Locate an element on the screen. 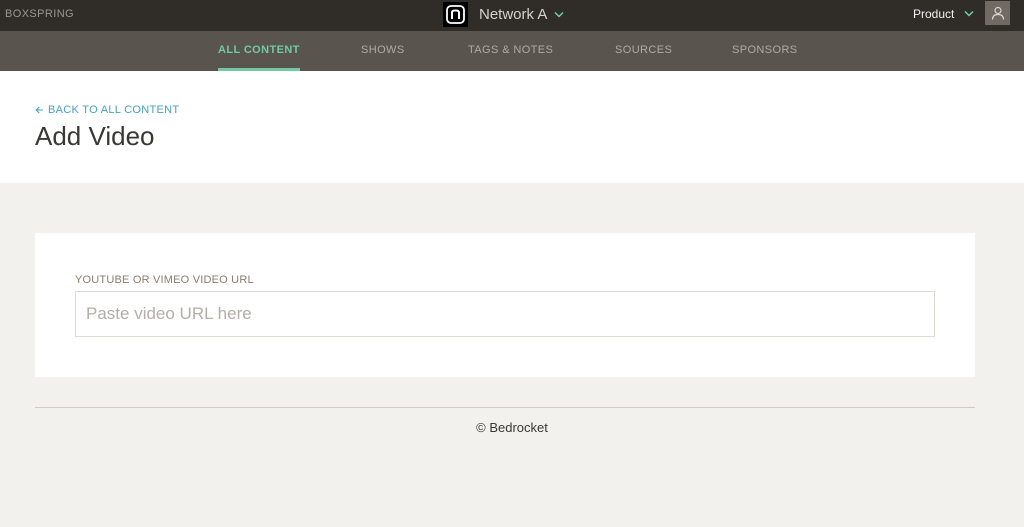  top-bar: BOXSPRING Network A Product is located at coordinates (512, 15).